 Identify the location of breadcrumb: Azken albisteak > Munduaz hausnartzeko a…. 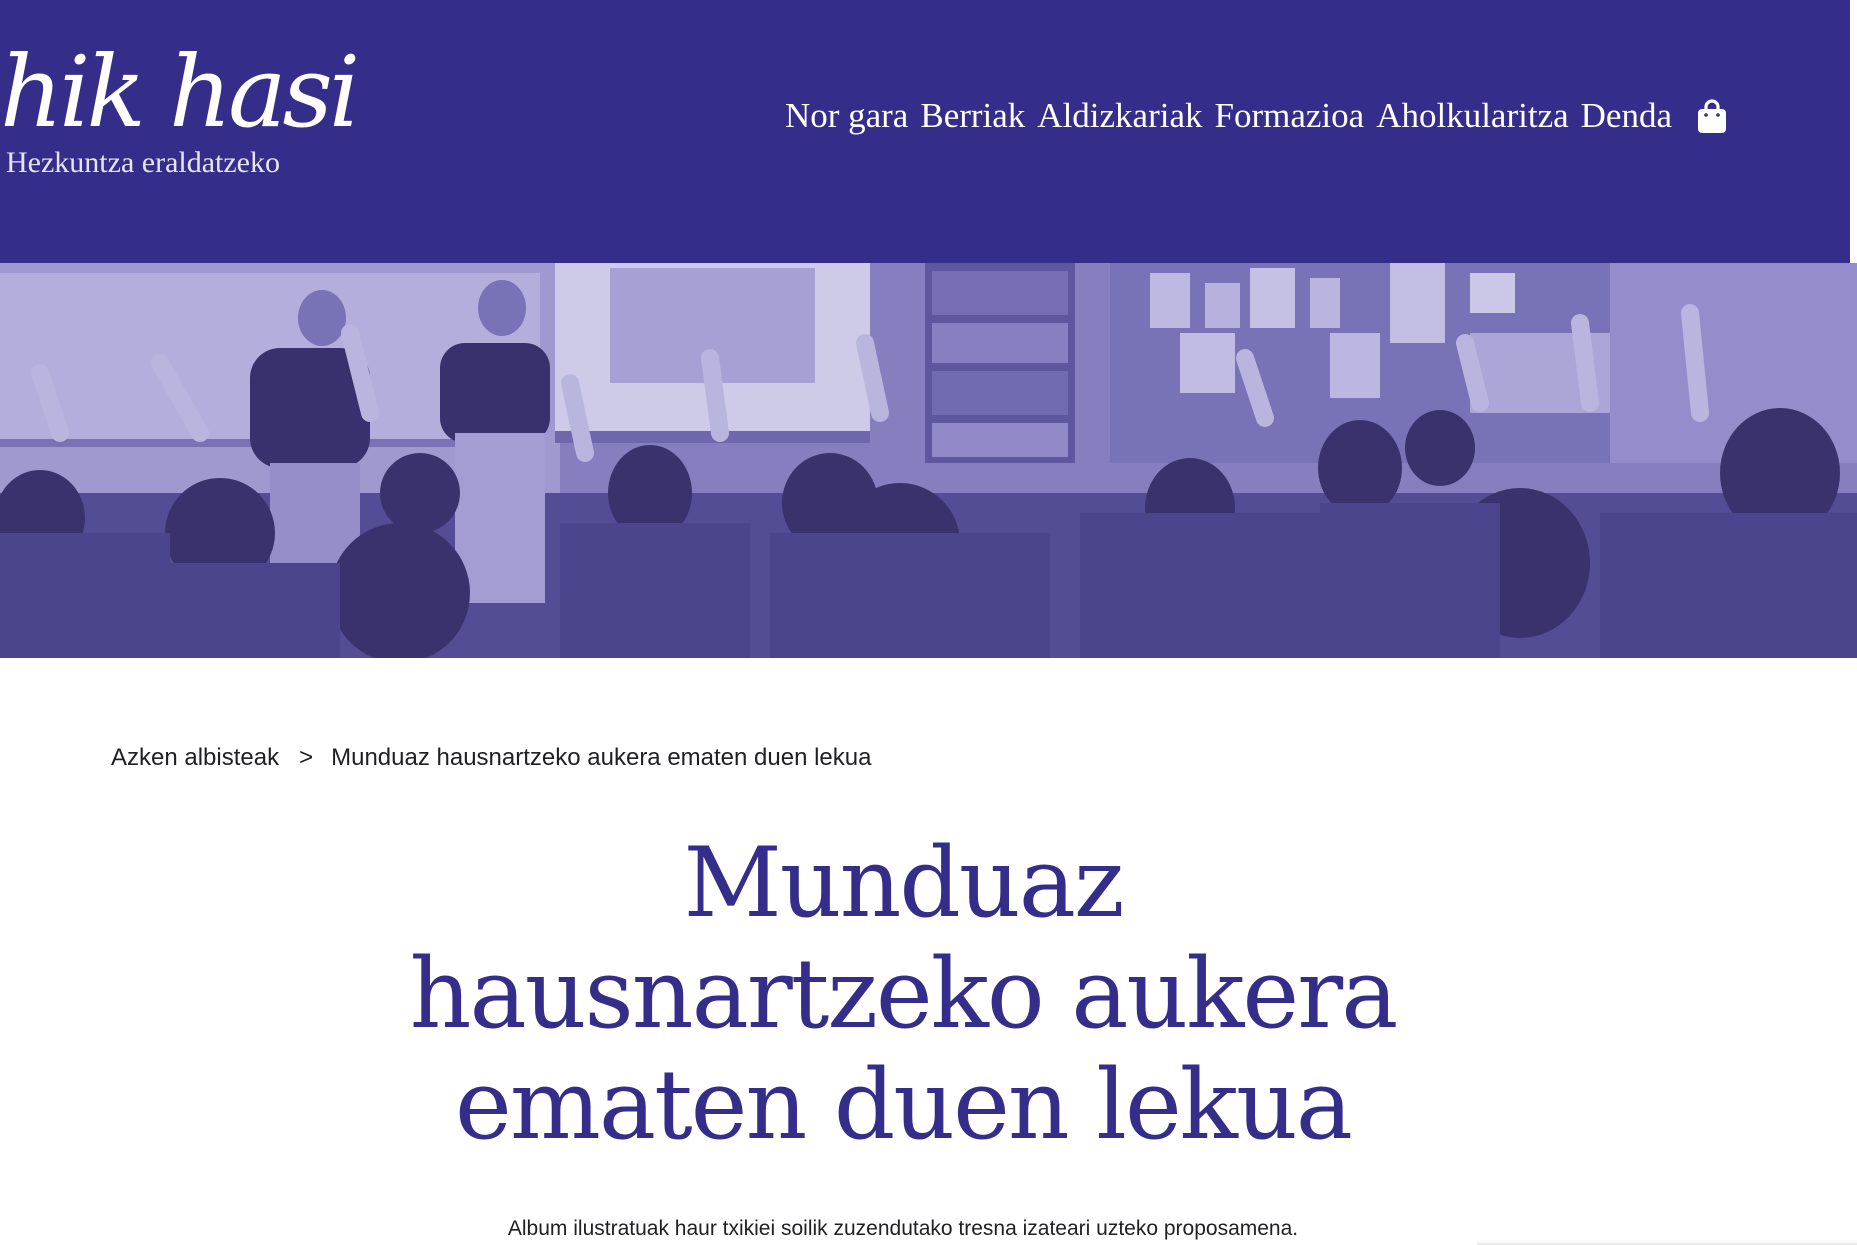
(491, 758).